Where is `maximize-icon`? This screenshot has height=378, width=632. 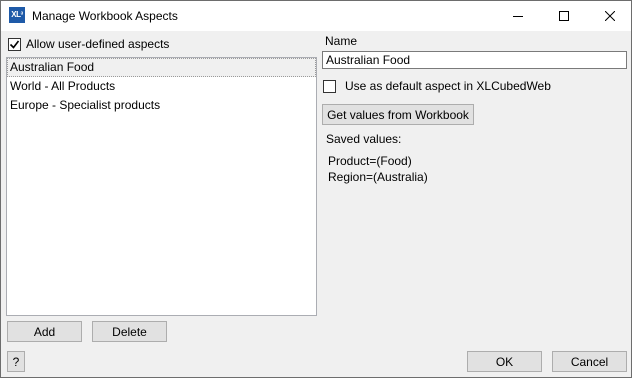 maximize-icon is located at coordinates (564, 16).